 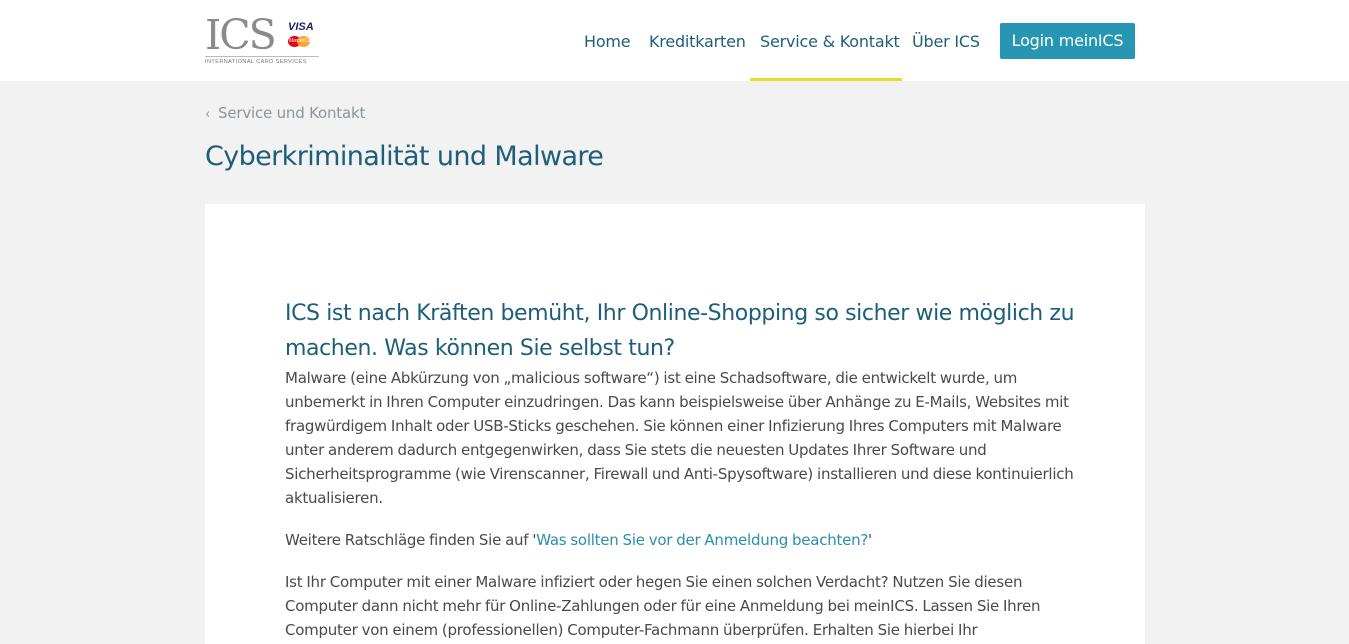 What do you see at coordinates (262, 56) in the screenshot?
I see `logo-divider` at bounding box center [262, 56].